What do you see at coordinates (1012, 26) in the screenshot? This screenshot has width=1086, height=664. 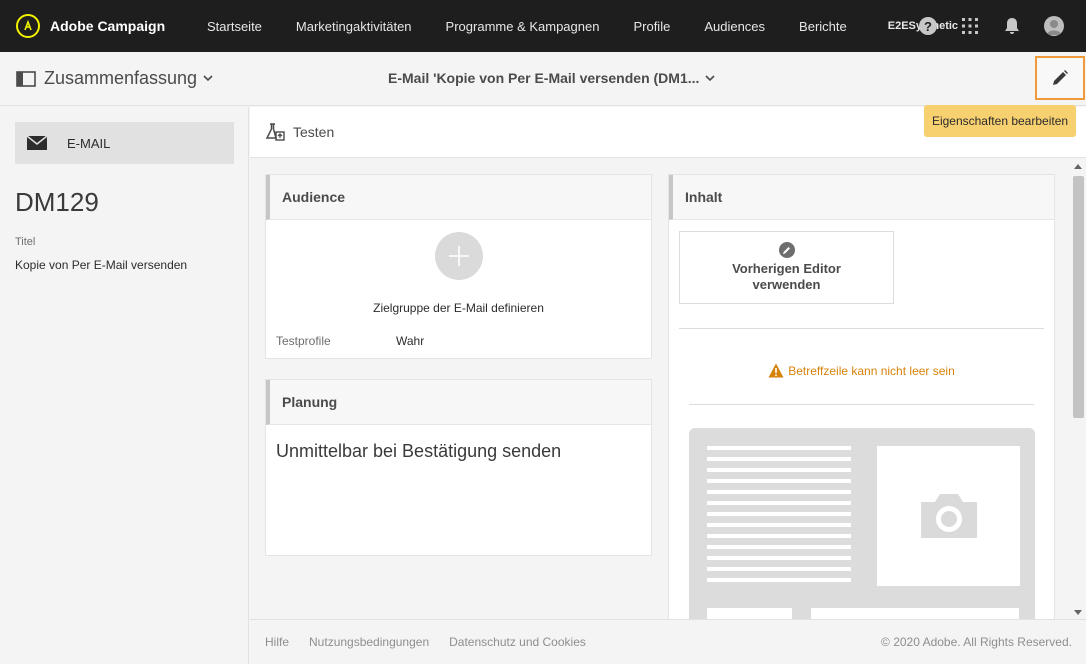 I see `bell-icon` at bounding box center [1012, 26].